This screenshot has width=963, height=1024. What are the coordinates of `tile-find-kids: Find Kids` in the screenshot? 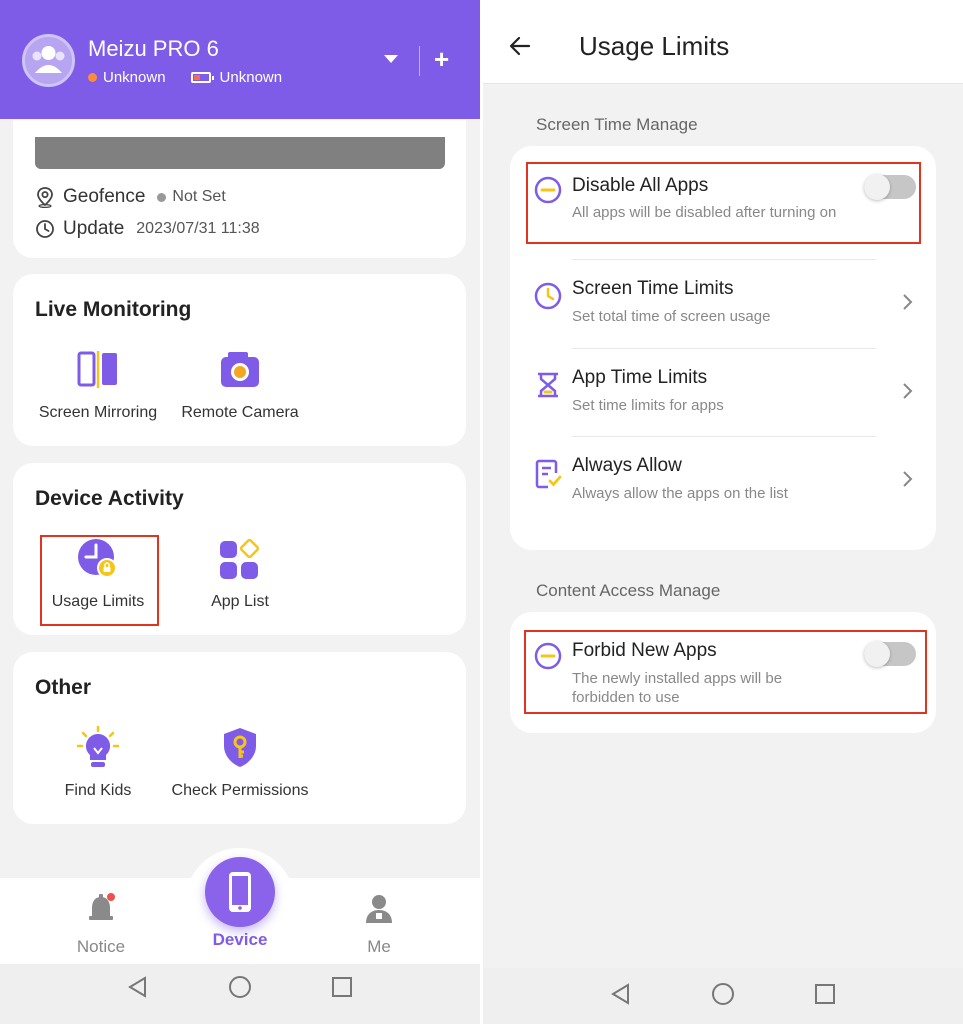 It's located at (98, 762).